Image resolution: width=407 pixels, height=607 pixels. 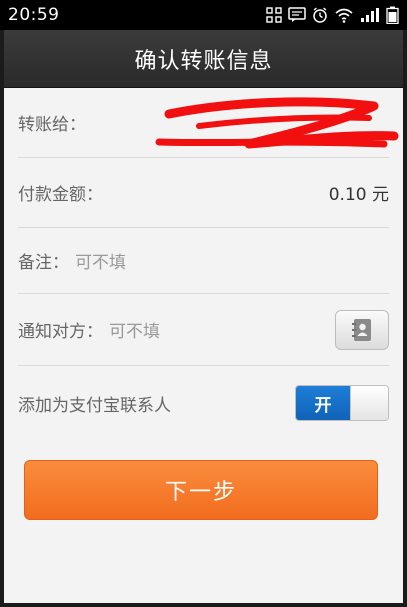 What do you see at coordinates (320, 15) in the screenshot?
I see `alarm-icon` at bounding box center [320, 15].